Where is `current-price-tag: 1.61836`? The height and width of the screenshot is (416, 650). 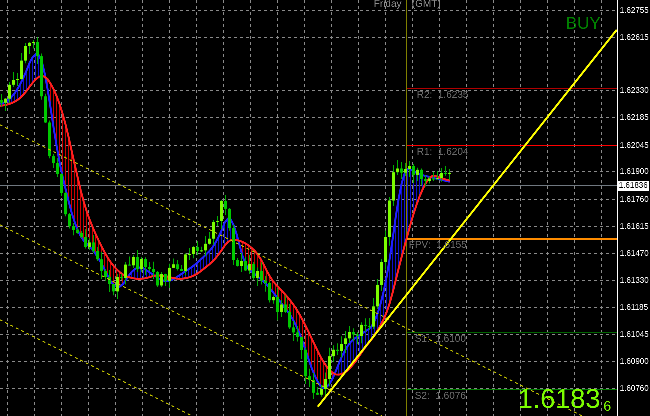
current-price-tag: 1.61836 is located at coordinates (633, 186).